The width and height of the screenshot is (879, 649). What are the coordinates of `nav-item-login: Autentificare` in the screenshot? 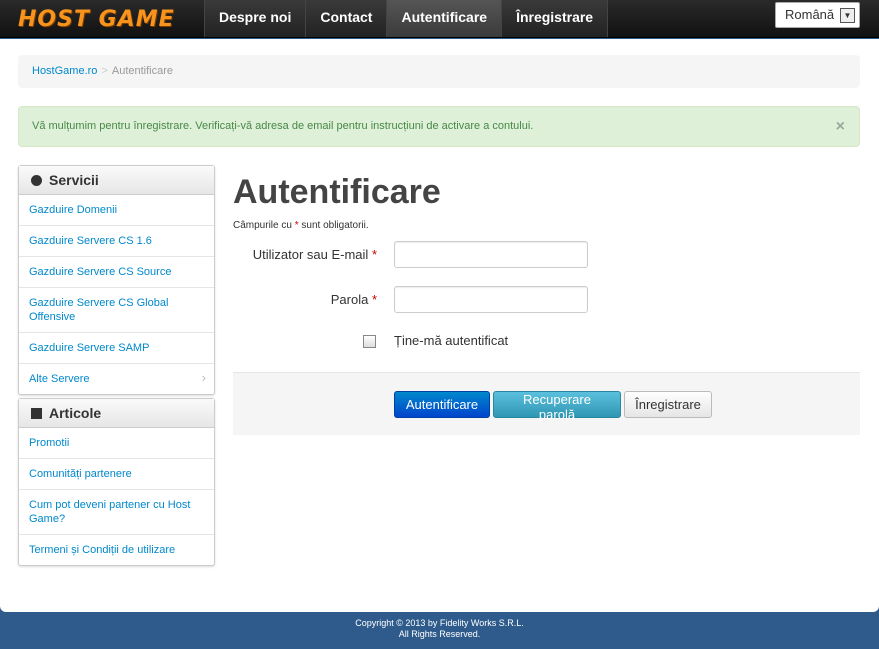 It's located at (444, 18).